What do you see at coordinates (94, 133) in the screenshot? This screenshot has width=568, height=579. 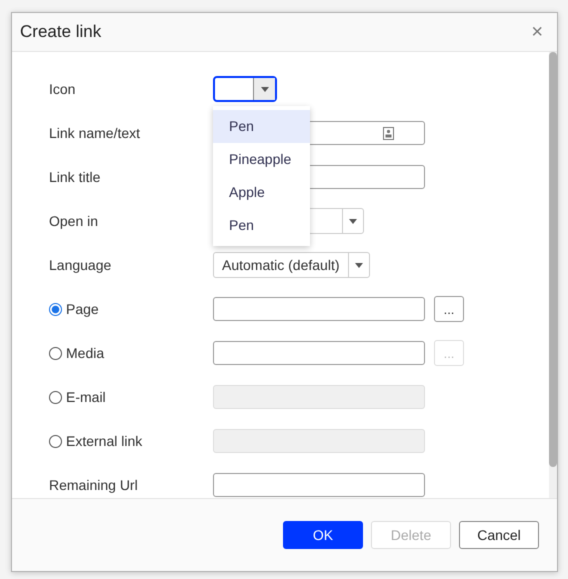 I see `field-label: Link name/text` at bounding box center [94, 133].